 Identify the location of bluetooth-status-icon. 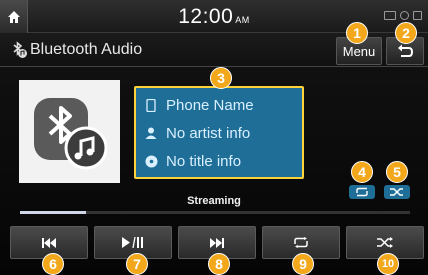
(404, 15).